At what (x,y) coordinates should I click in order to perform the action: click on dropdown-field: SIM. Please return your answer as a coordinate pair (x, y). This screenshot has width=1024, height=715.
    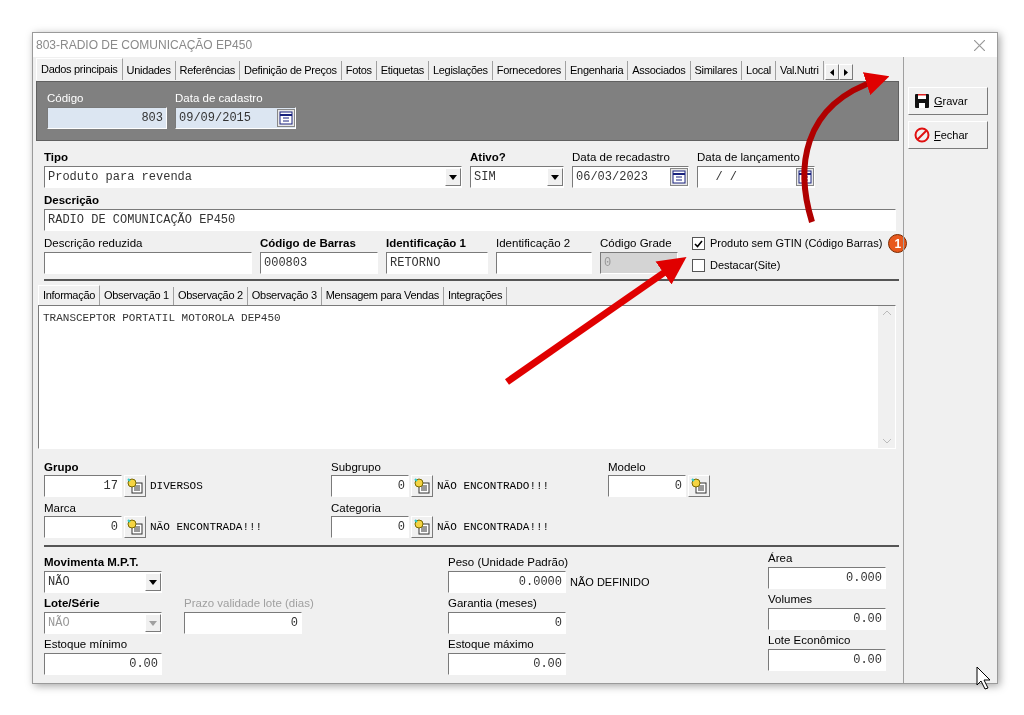
    Looking at the image, I should click on (517, 177).